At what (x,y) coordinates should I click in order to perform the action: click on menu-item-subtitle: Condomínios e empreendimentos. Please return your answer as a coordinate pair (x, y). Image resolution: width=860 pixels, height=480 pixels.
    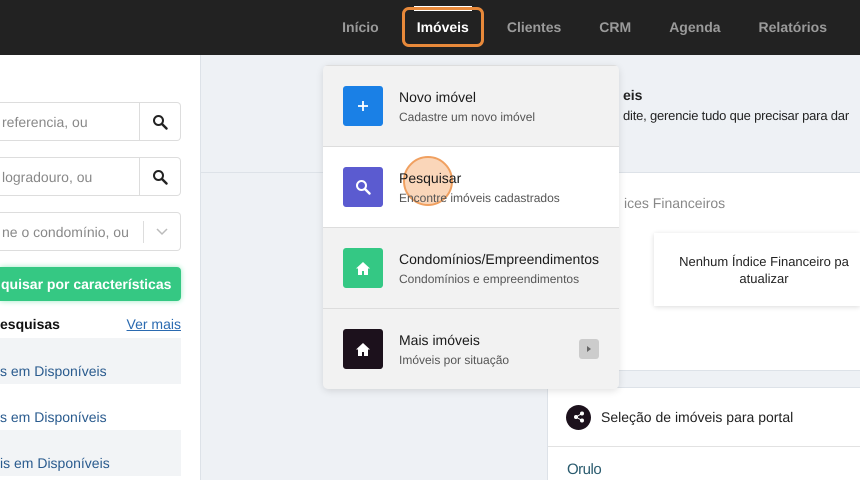
    Looking at the image, I should click on (489, 279).